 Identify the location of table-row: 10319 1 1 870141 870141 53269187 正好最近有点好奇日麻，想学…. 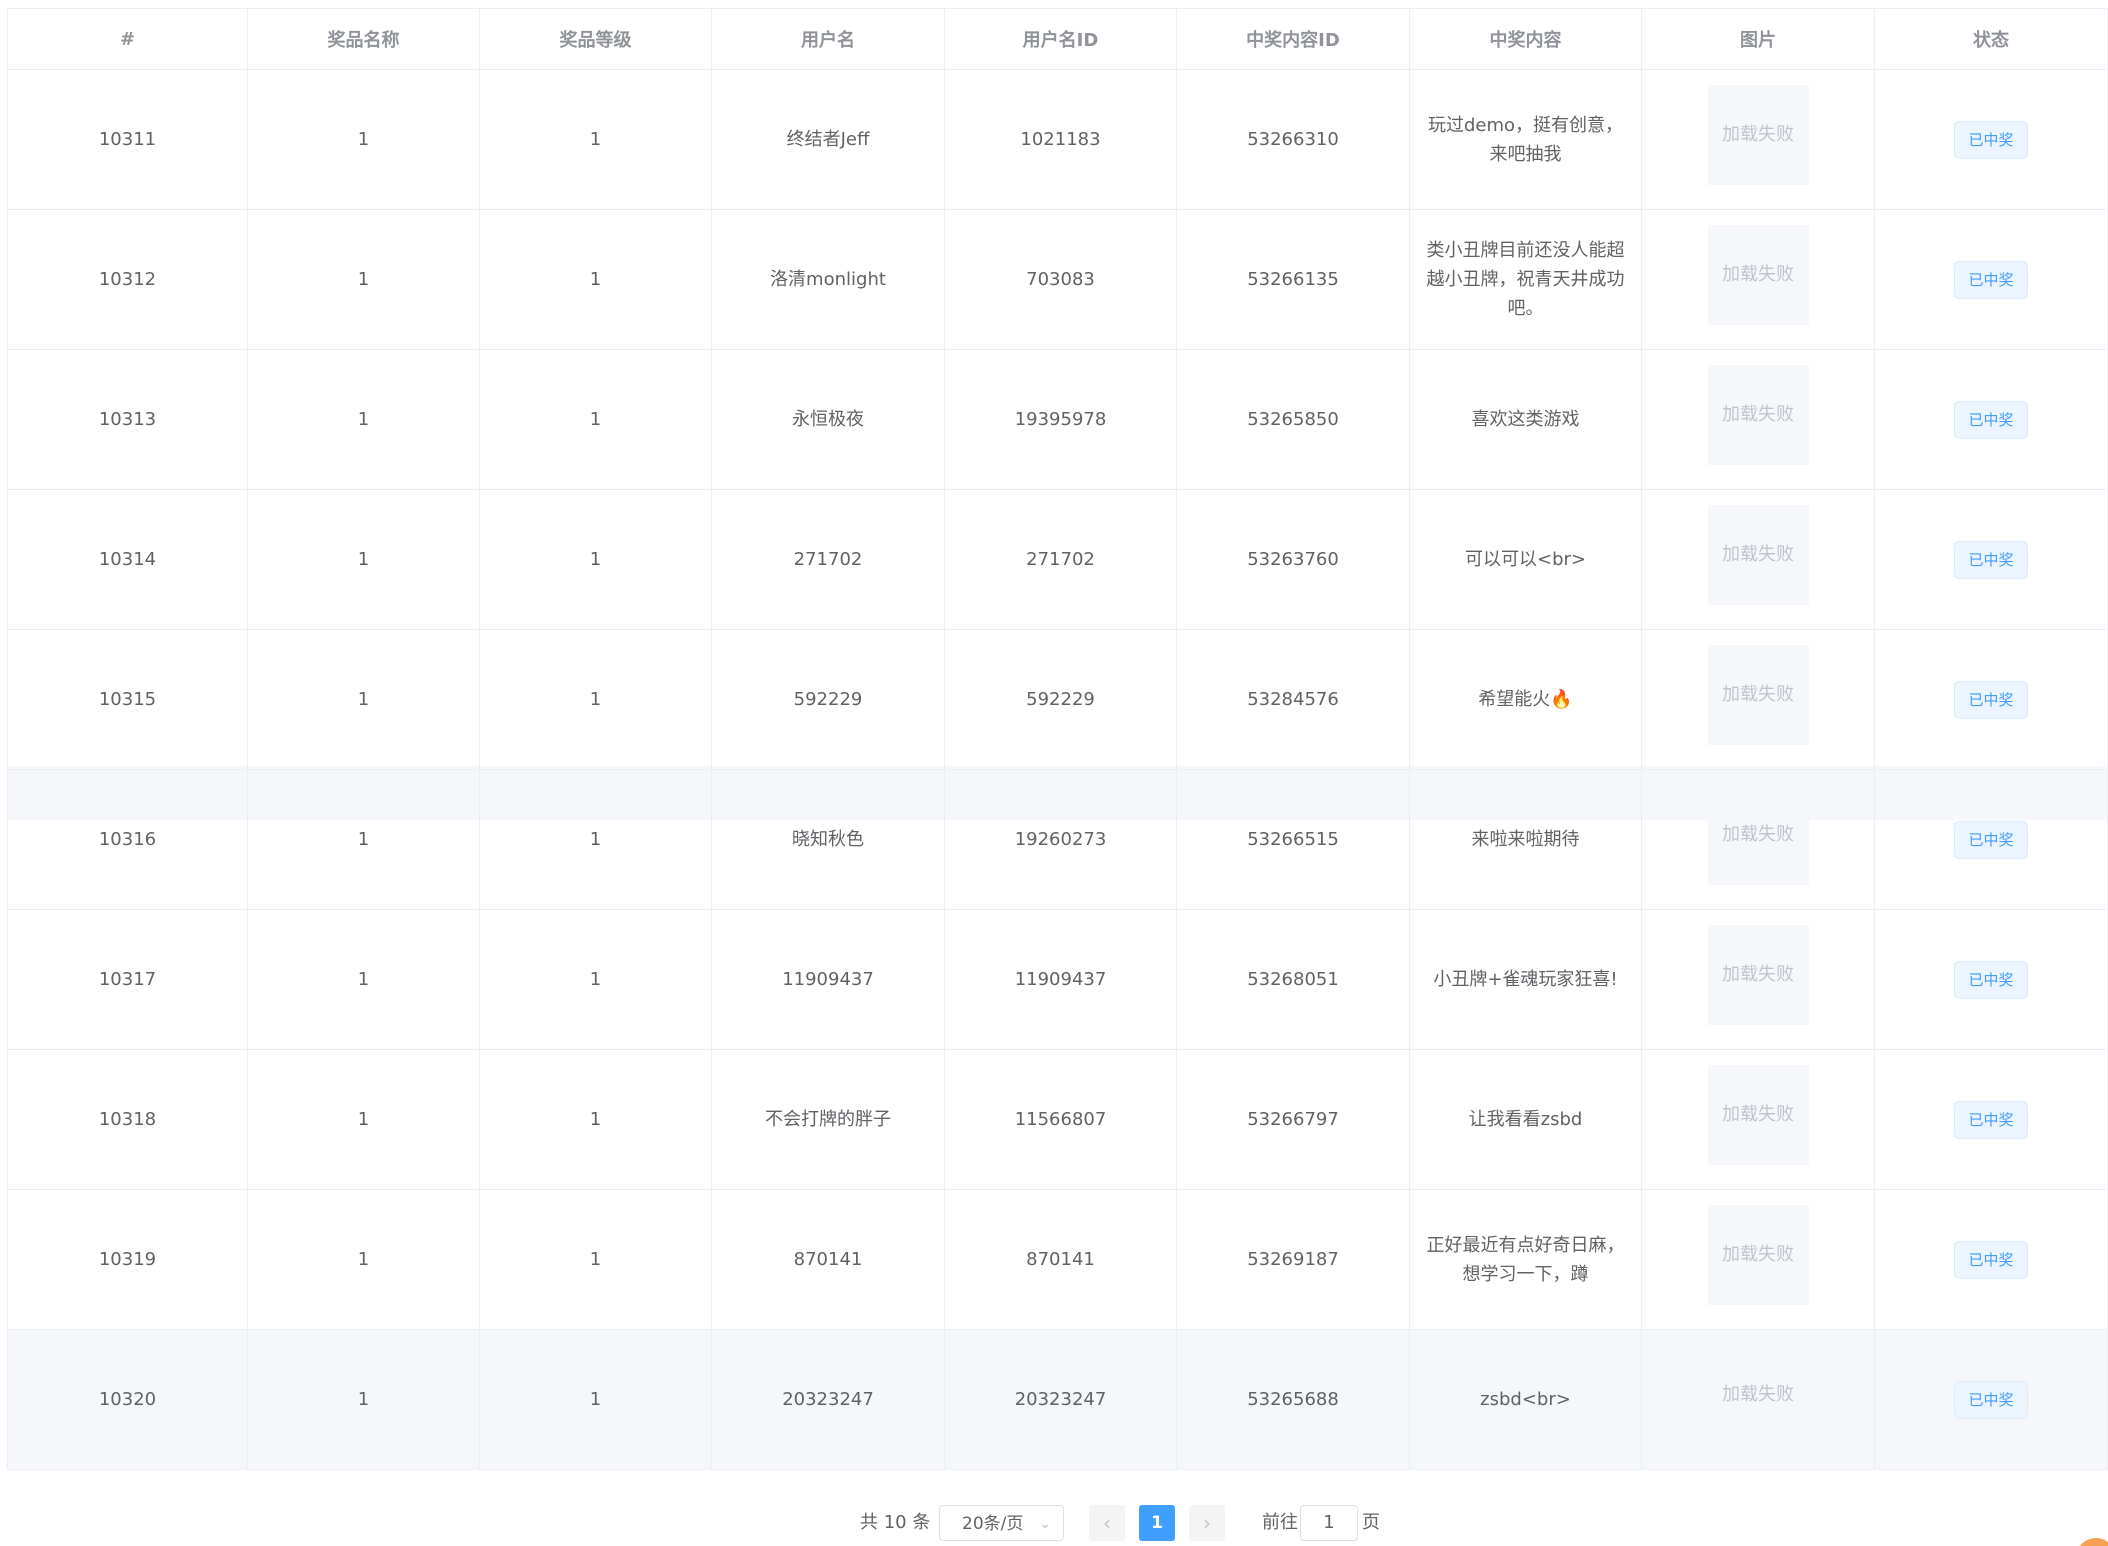
(1057, 1259).